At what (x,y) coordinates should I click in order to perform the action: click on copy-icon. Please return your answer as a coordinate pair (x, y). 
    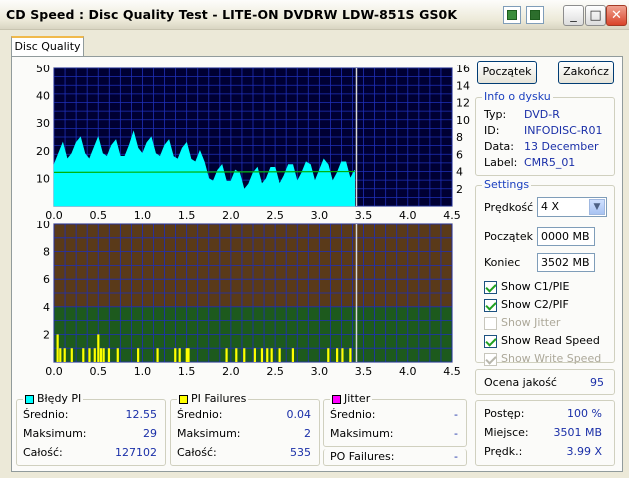
    Looking at the image, I should click on (512, 15).